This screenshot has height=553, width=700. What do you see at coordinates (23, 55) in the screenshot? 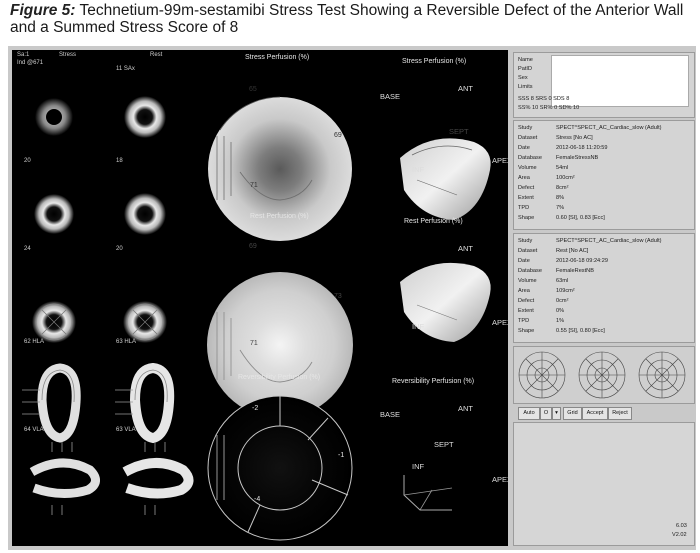
I see `axis-label: Sa:1` at bounding box center [23, 55].